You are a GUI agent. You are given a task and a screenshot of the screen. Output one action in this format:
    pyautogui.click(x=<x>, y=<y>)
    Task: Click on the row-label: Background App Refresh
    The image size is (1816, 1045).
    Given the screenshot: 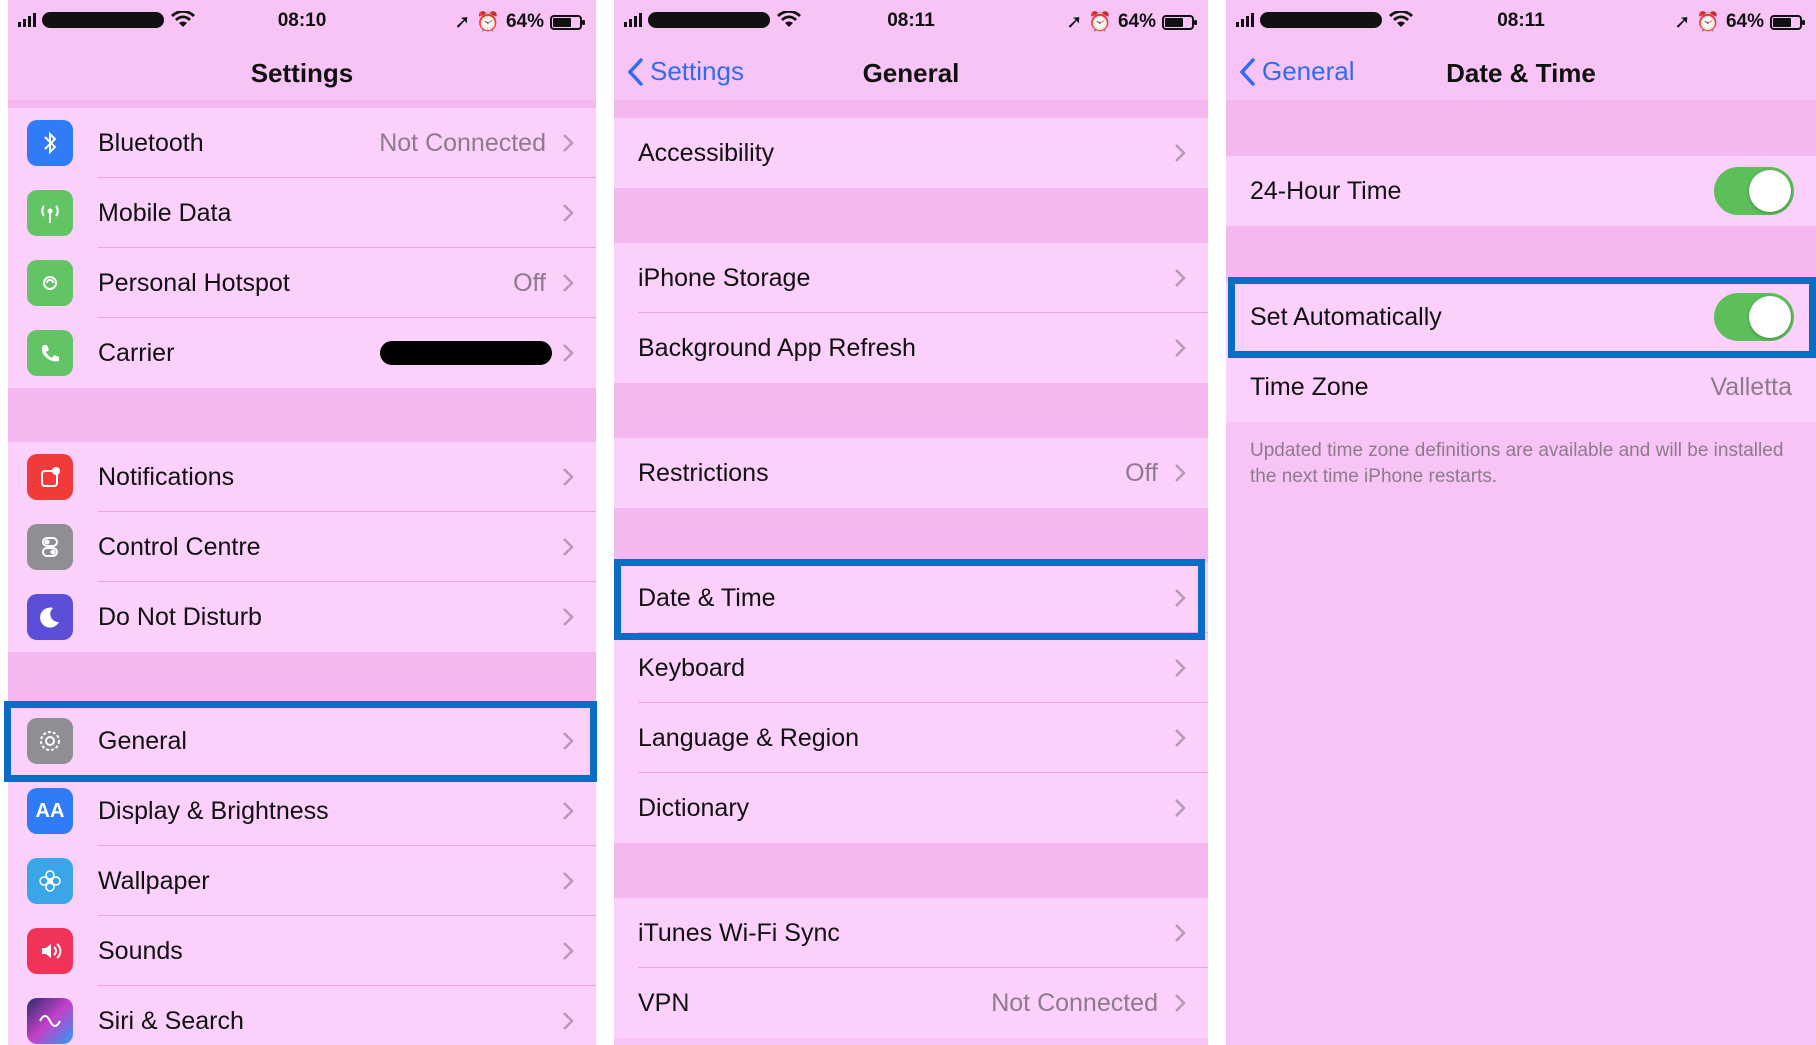 What is the action you would take?
    pyautogui.click(x=777, y=347)
    